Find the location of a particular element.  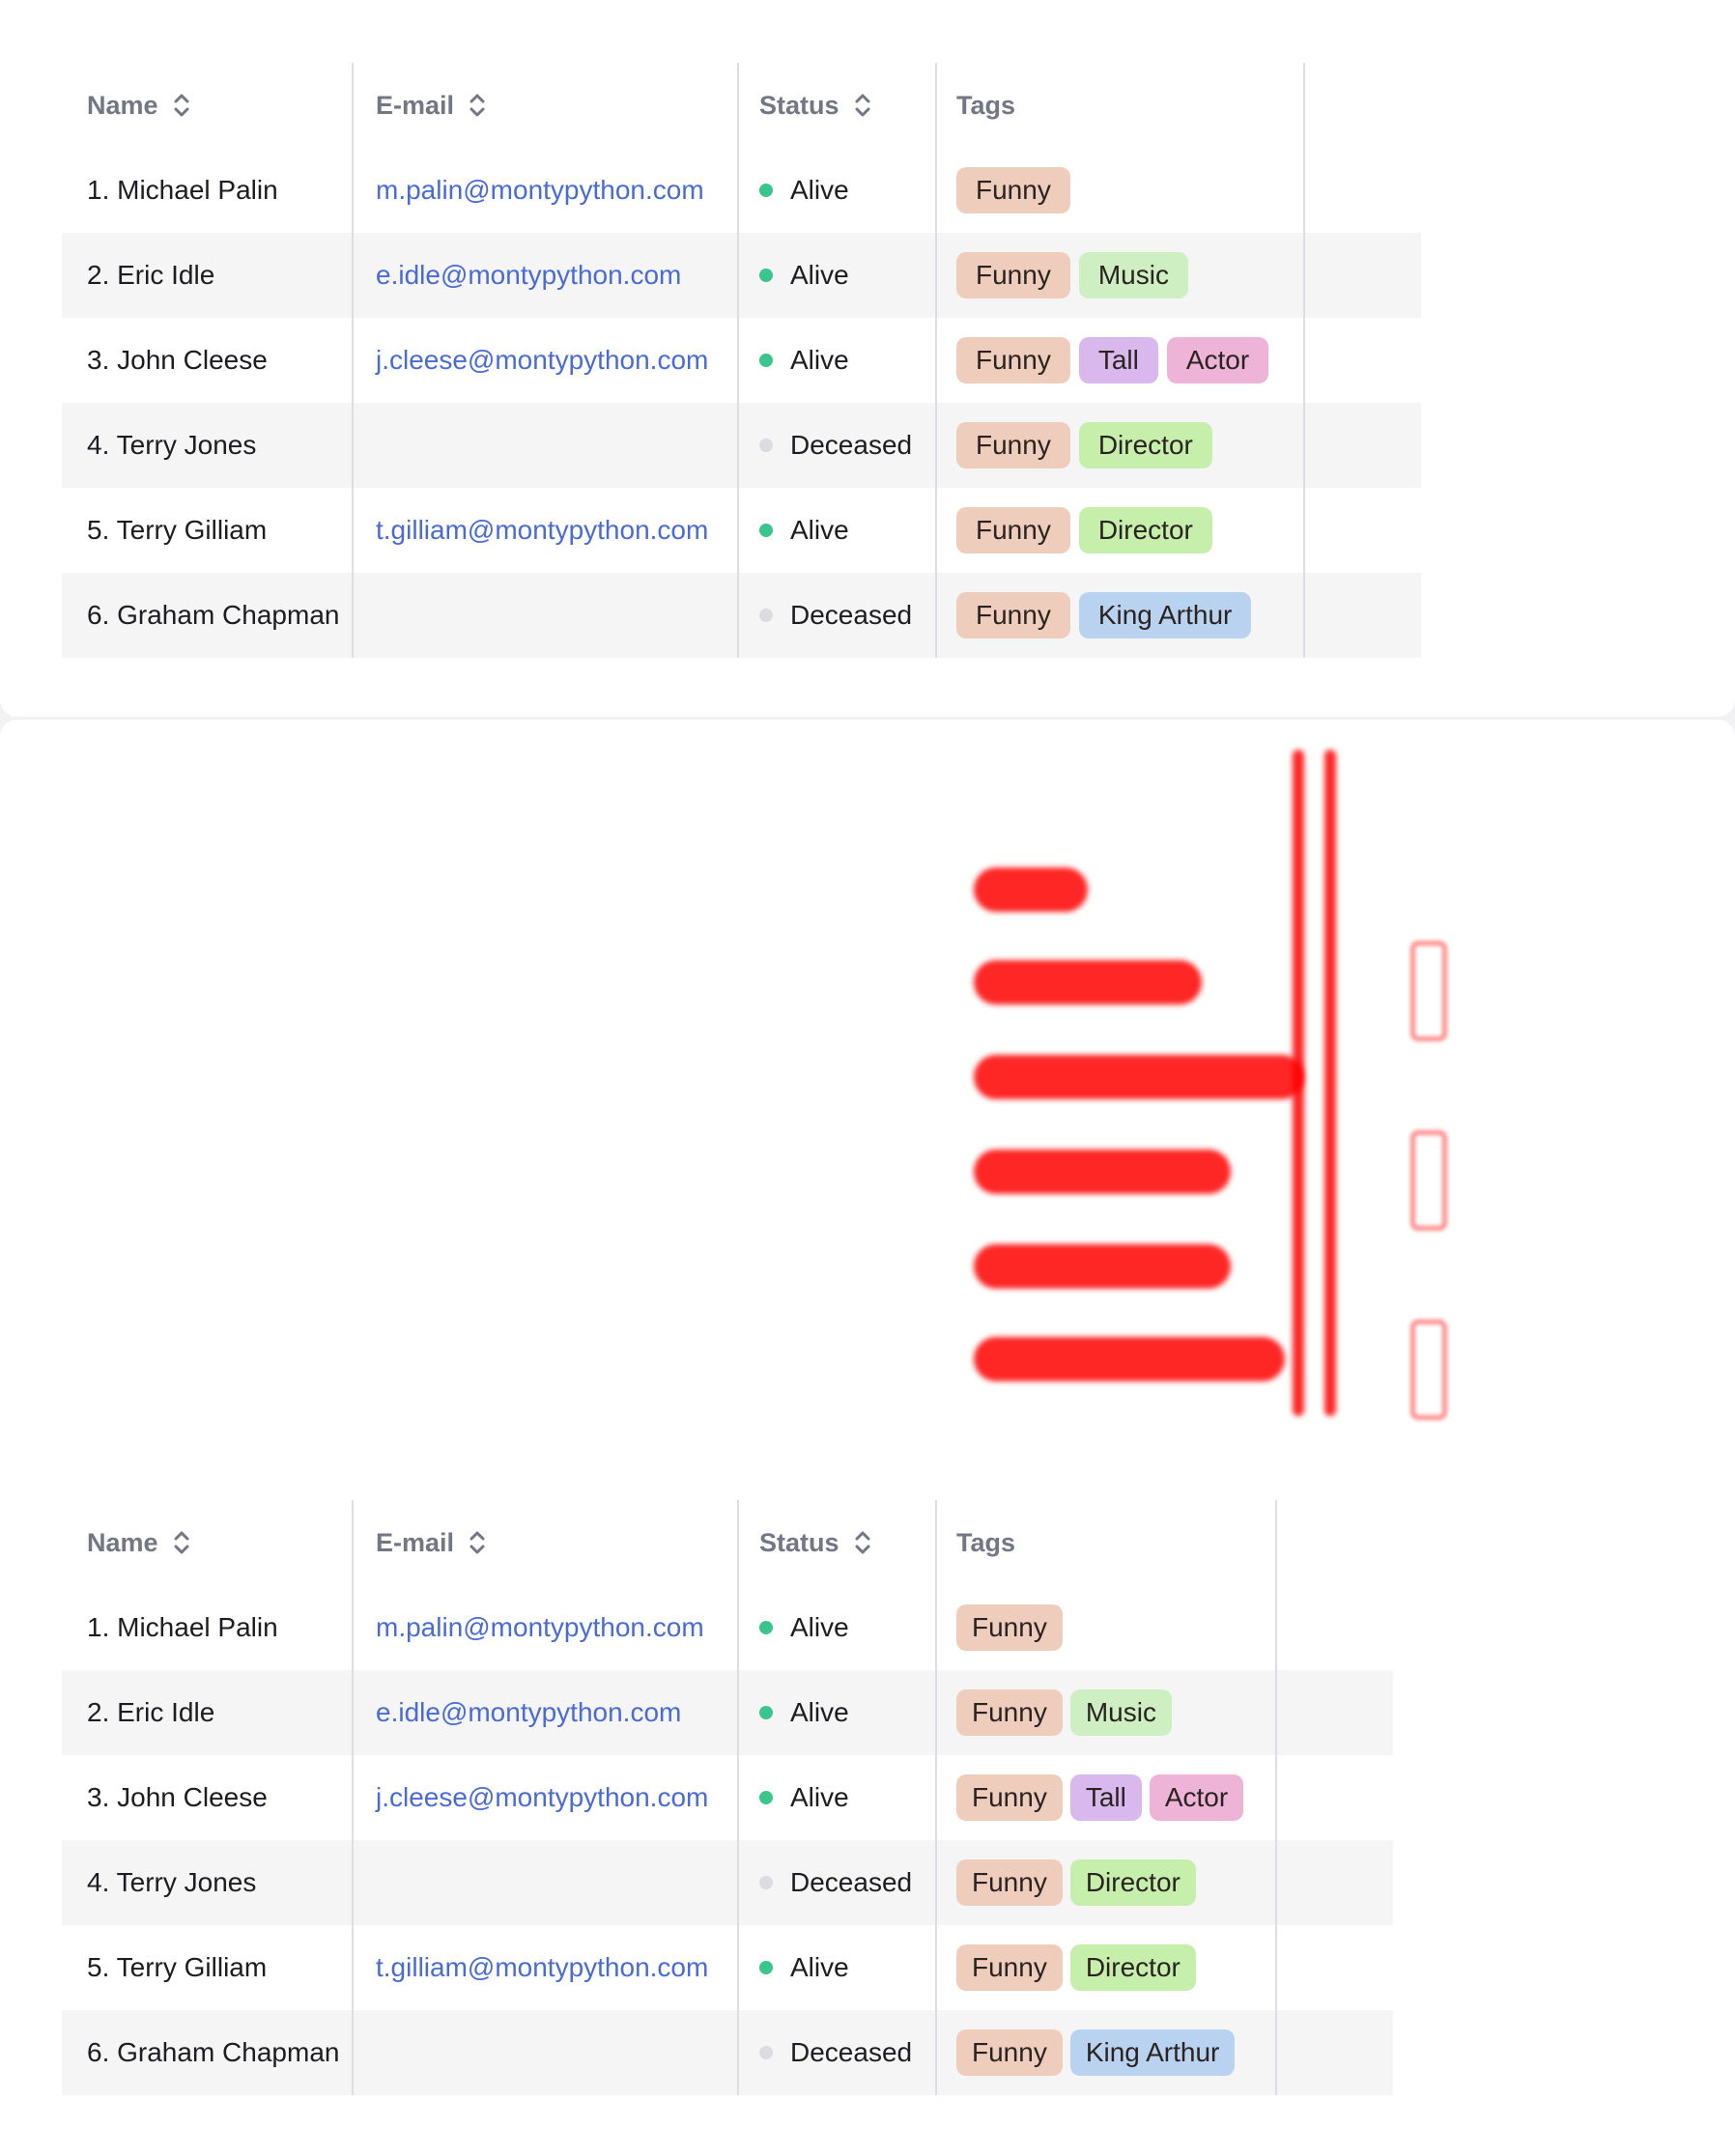

tags-cell: Funny Tall Actor is located at coordinates (1100, 1797).